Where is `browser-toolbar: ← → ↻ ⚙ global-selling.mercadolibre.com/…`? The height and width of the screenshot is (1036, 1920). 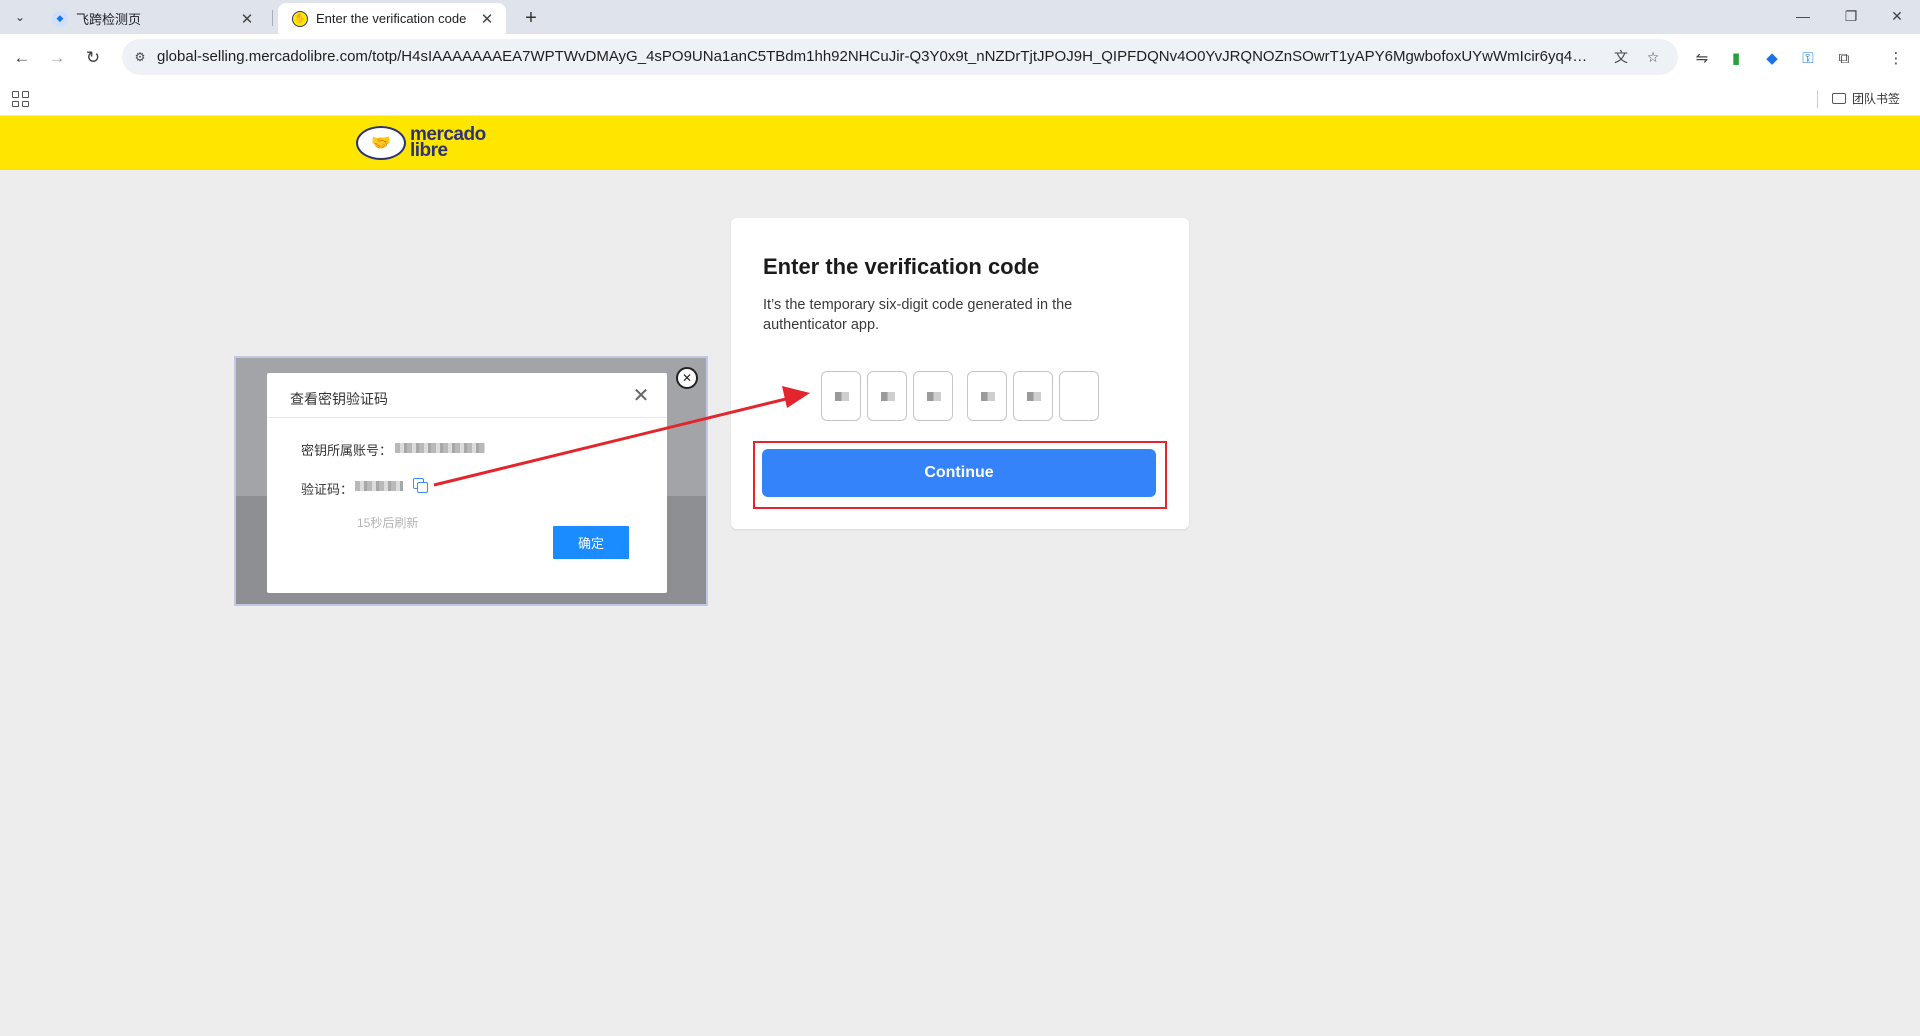 browser-toolbar: ← → ↻ ⚙ global-selling.mercadolibre.com/… is located at coordinates (960, 58).